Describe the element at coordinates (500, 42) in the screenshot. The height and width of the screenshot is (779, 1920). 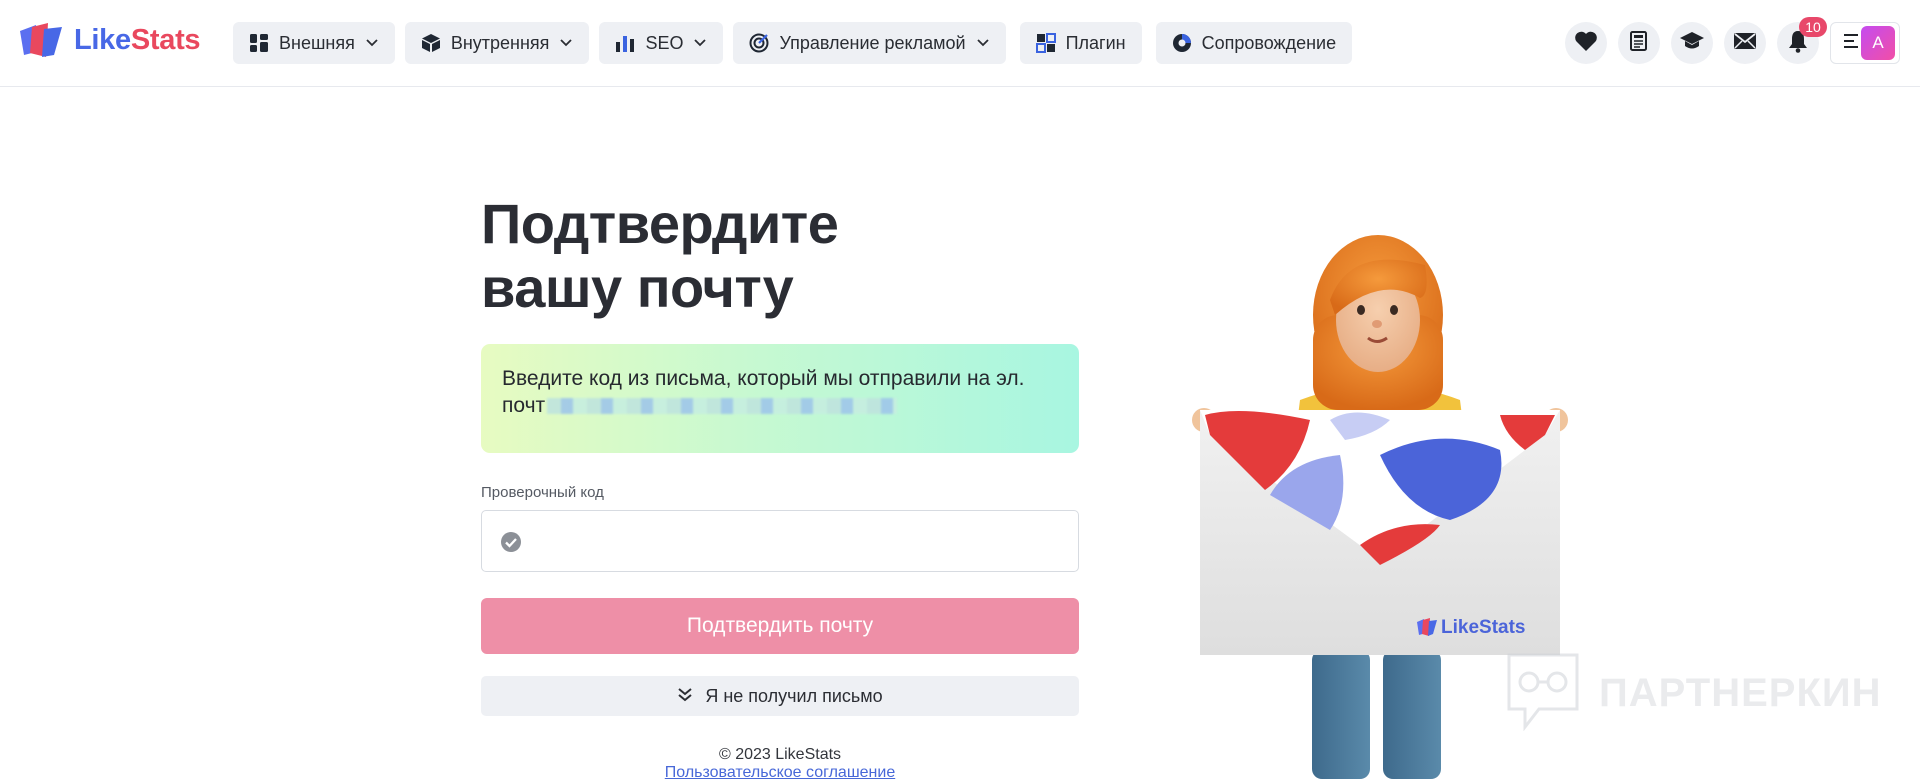
I see `nav-internal-label: Внутренняя` at that location.